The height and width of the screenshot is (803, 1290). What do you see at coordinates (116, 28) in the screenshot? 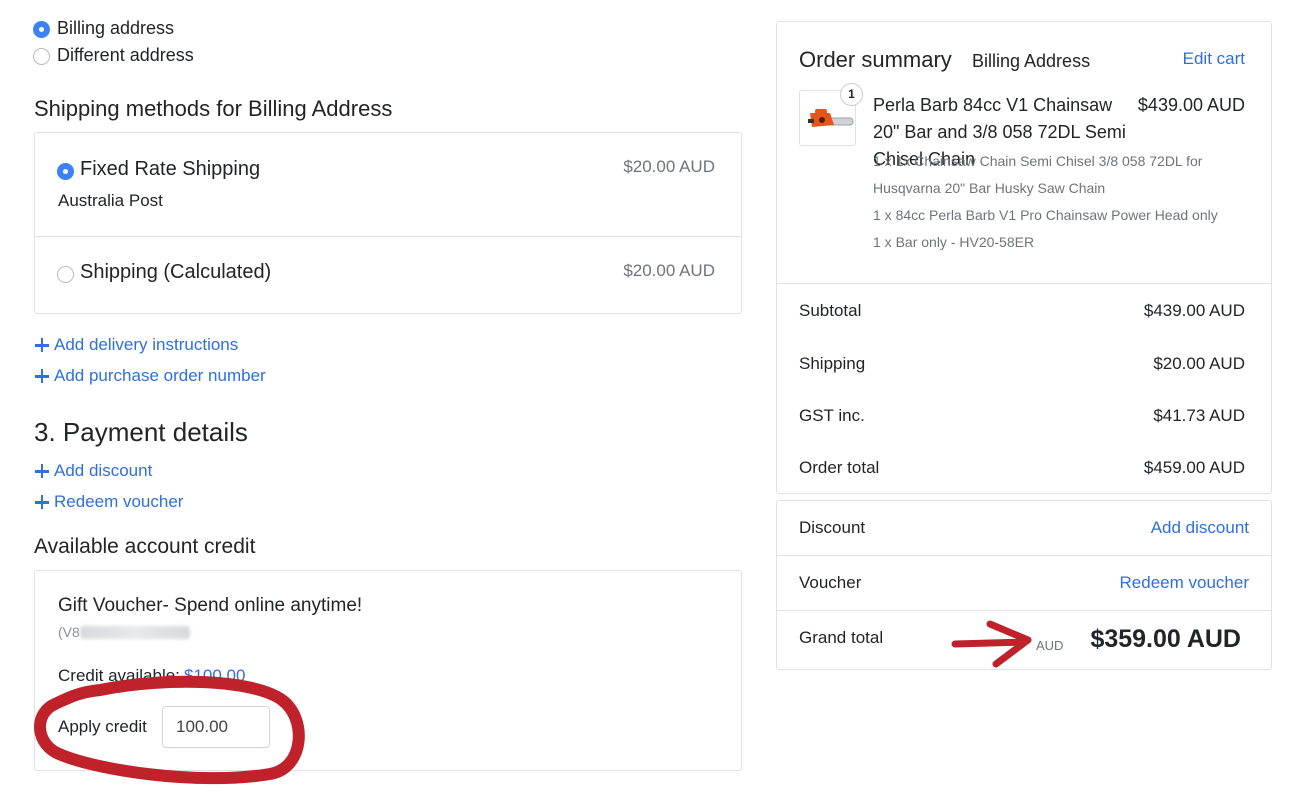
I see `billing-address-label: Billing address` at bounding box center [116, 28].